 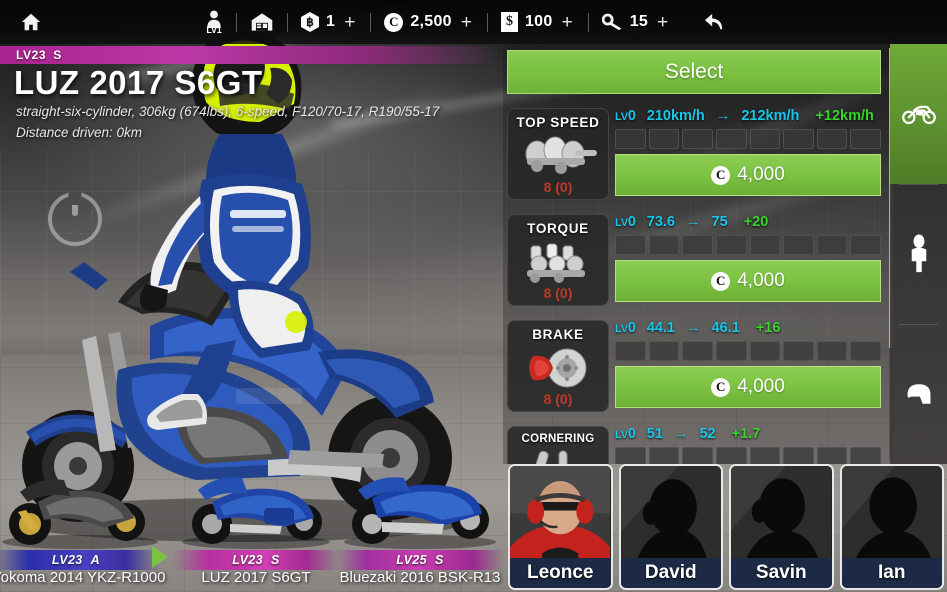 I want to click on upgrade-icon-box: BRAKE 8 (0), so click(x=558, y=366).